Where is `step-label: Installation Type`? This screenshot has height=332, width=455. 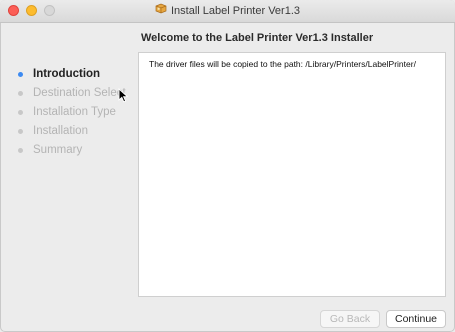
step-label: Installation Type is located at coordinates (74, 112).